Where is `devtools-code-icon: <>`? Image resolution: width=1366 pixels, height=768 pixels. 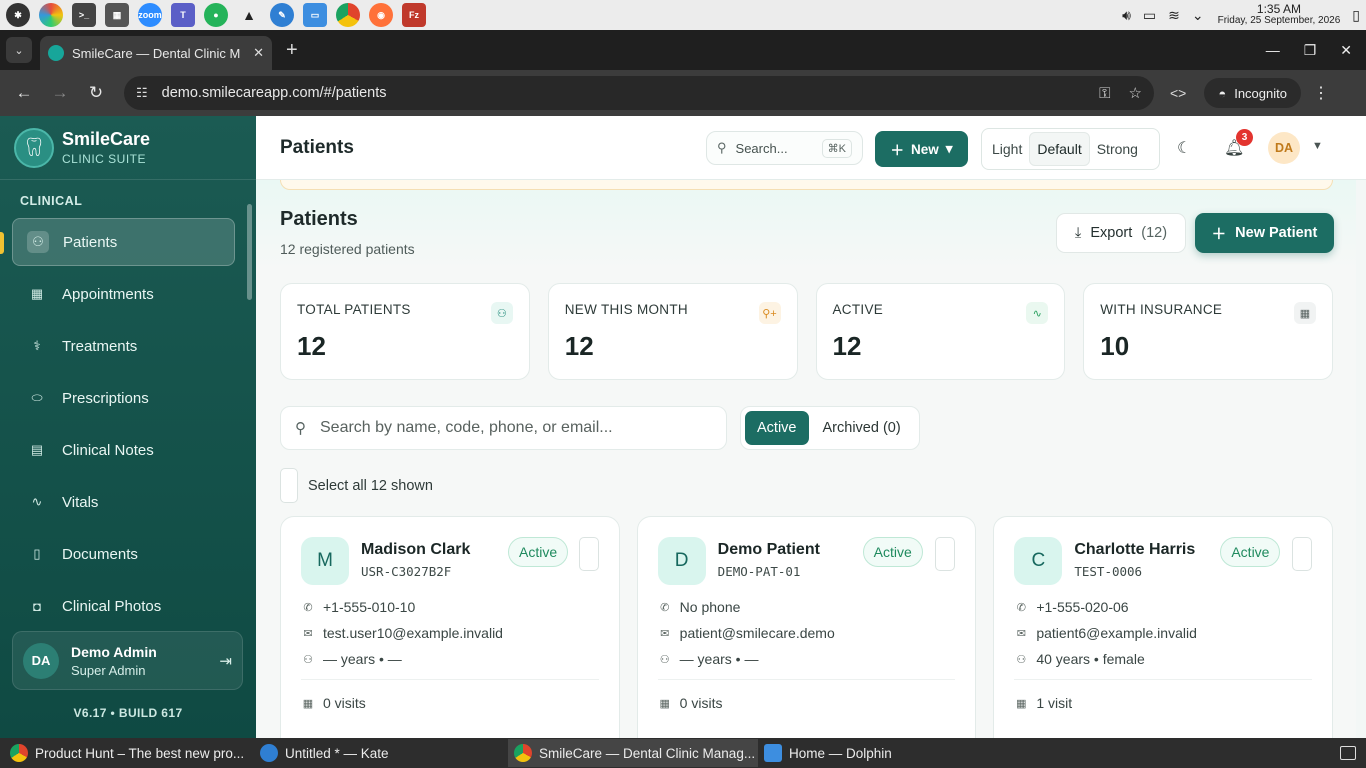 devtools-code-icon: <> is located at coordinates (1178, 93).